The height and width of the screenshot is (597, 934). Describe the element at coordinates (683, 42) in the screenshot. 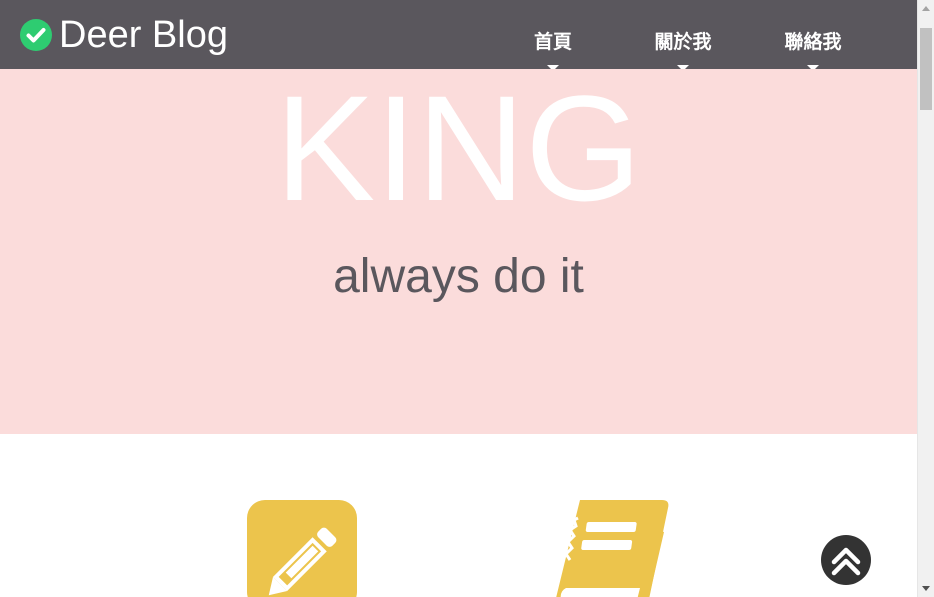

I see `nav-item-label: 關於我` at that location.